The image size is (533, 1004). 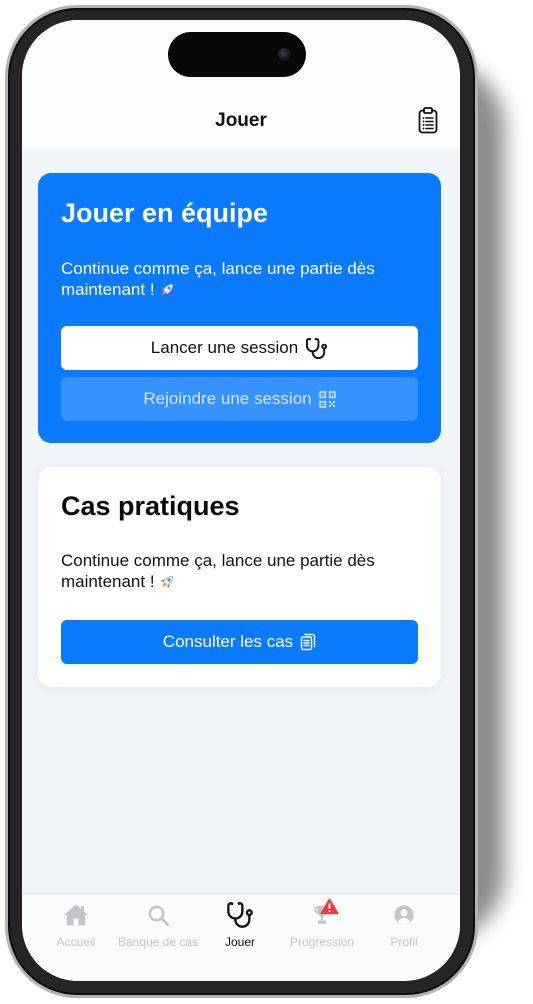 What do you see at coordinates (165, 213) in the screenshot?
I see `team-card-title: Jouer en équipe` at bounding box center [165, 213].